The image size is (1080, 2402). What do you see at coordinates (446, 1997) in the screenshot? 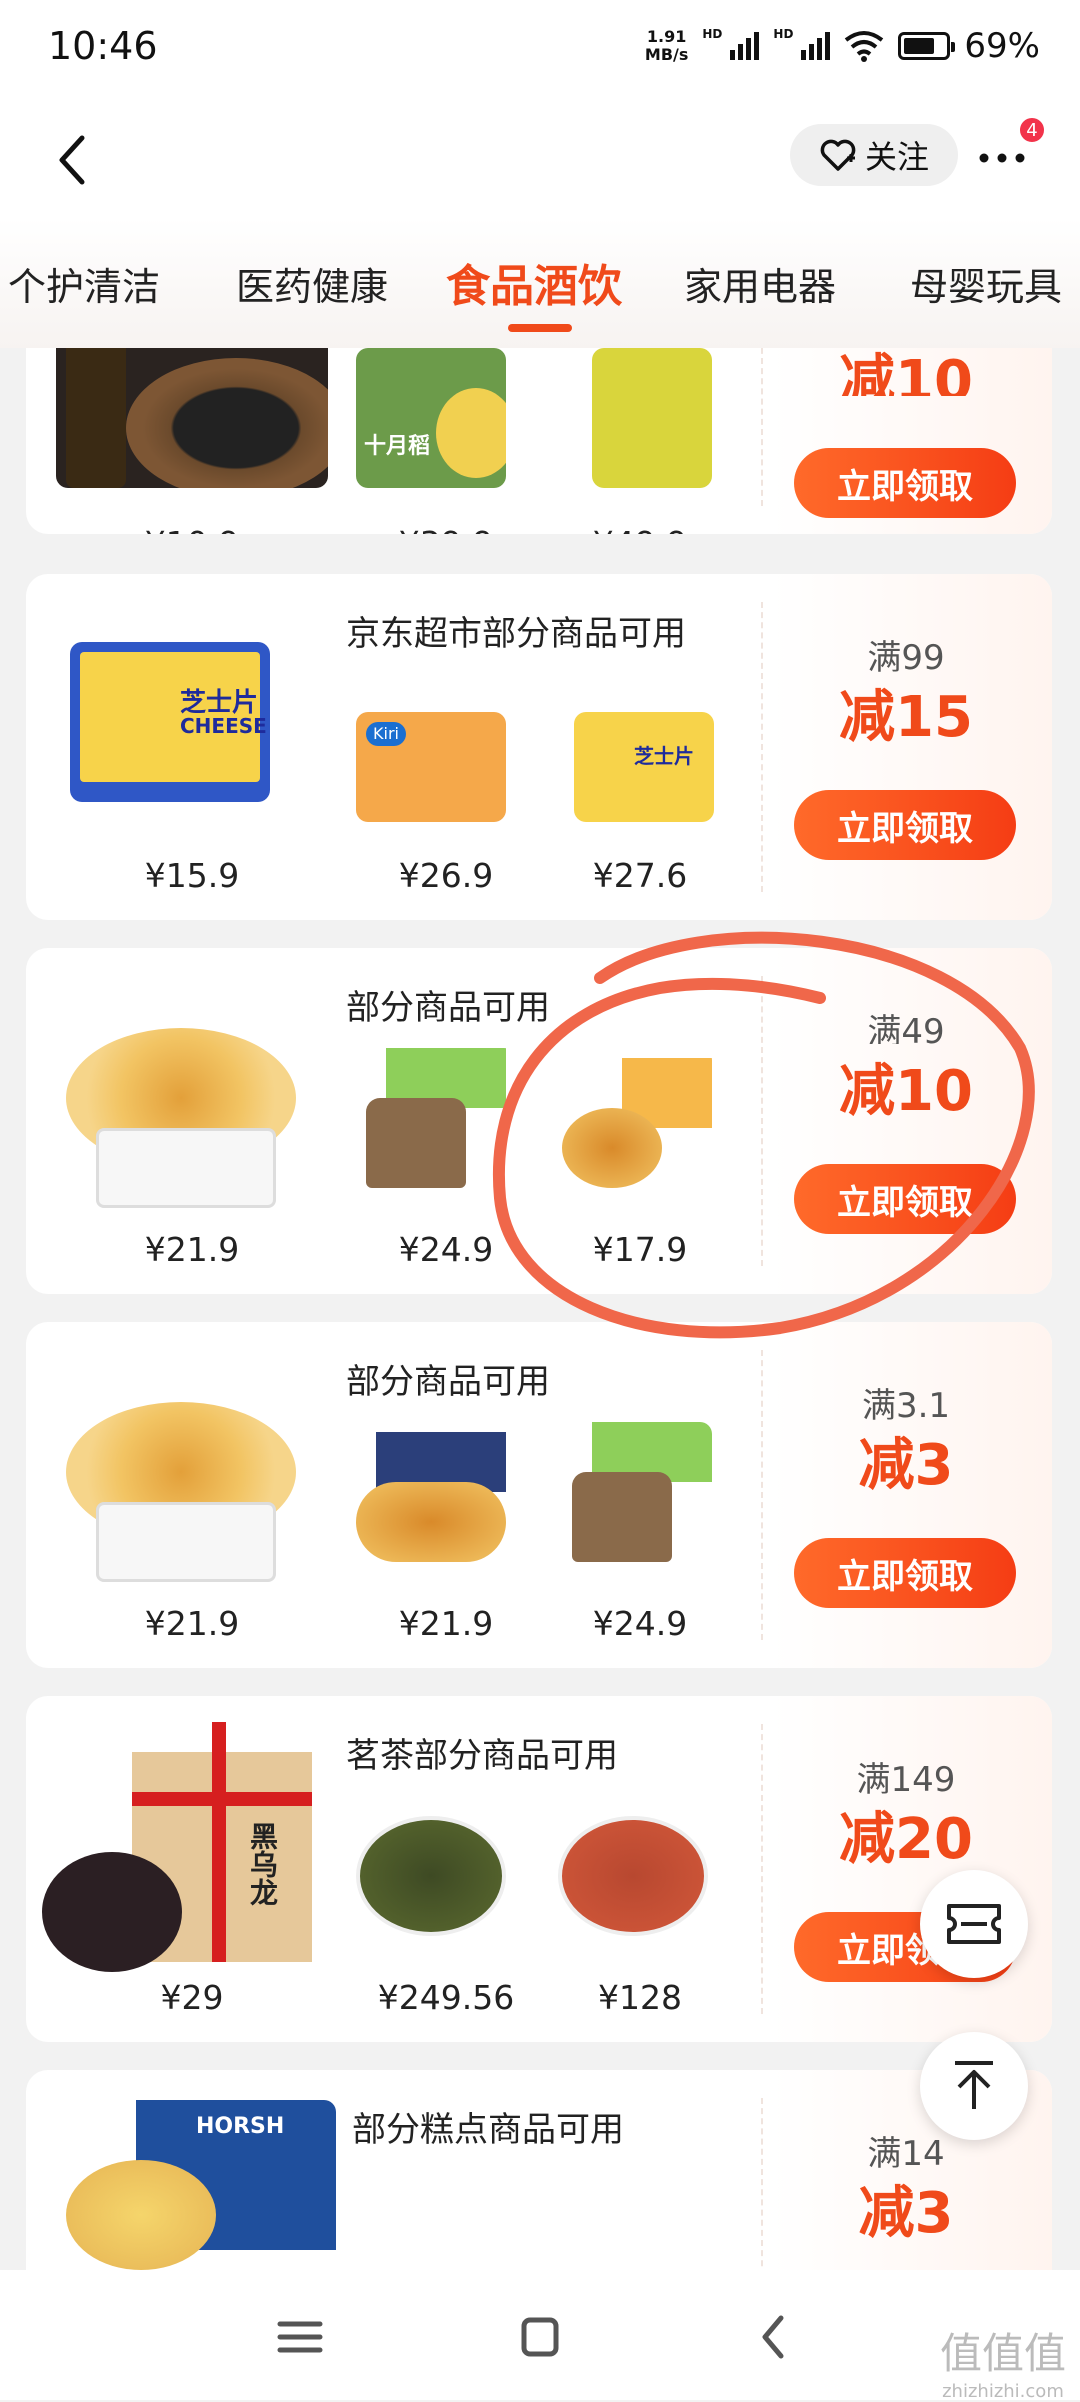
I see `product-price: ¥249.56` at bounding box center [446, 1997].